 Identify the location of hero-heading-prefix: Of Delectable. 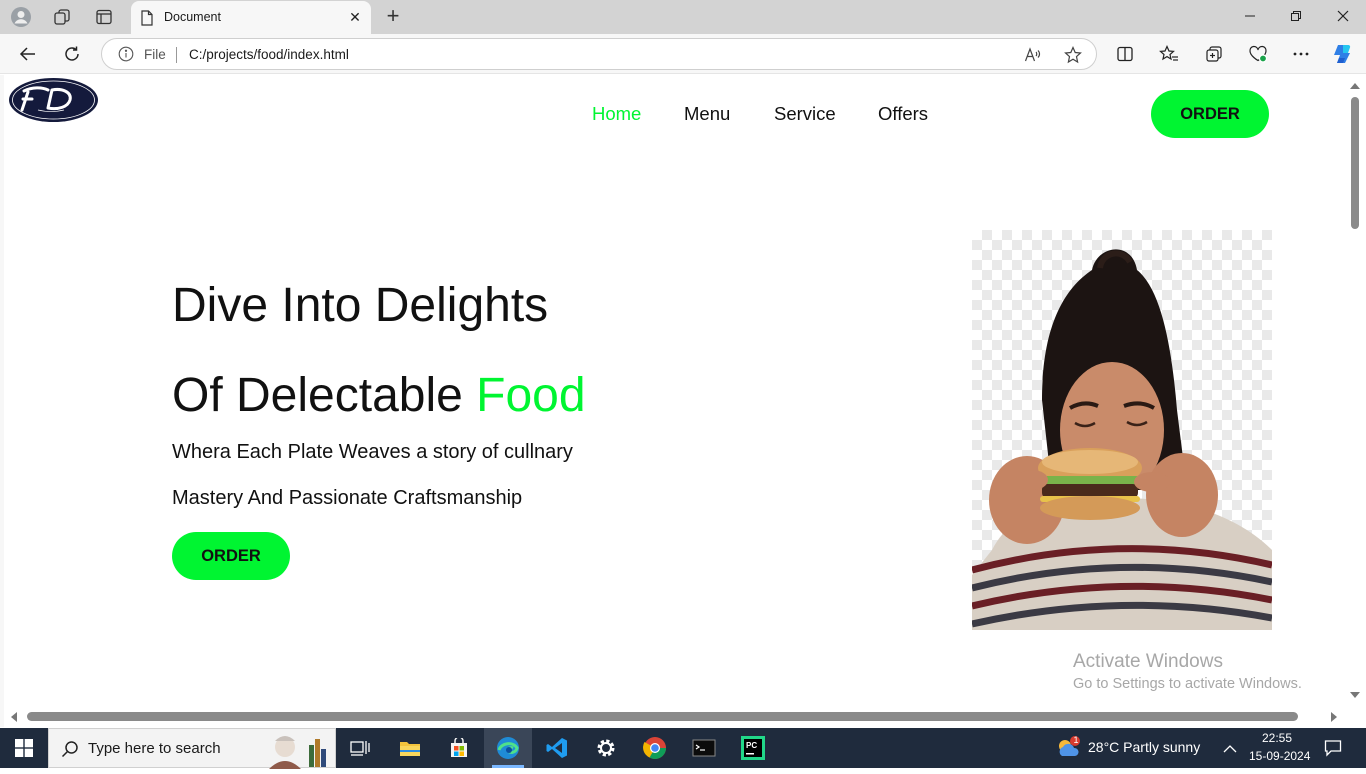
(324, 395).